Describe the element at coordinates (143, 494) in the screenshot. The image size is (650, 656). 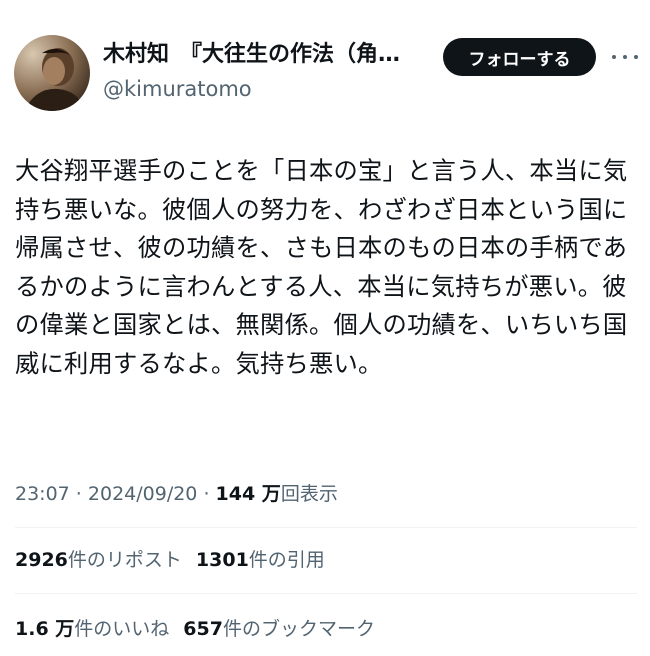
I see `tweet-date: 2024/09/20` at that location.